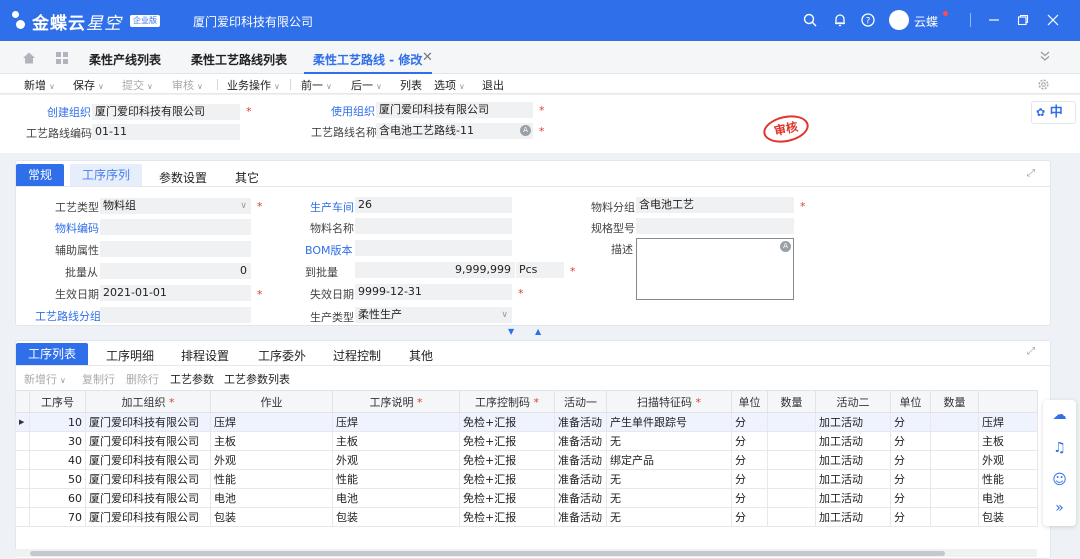 This screenshot has width=1080, height=559. Describe the element at coordinates (433, 248) in the screenshot. I see `bom-version-field` at that location.